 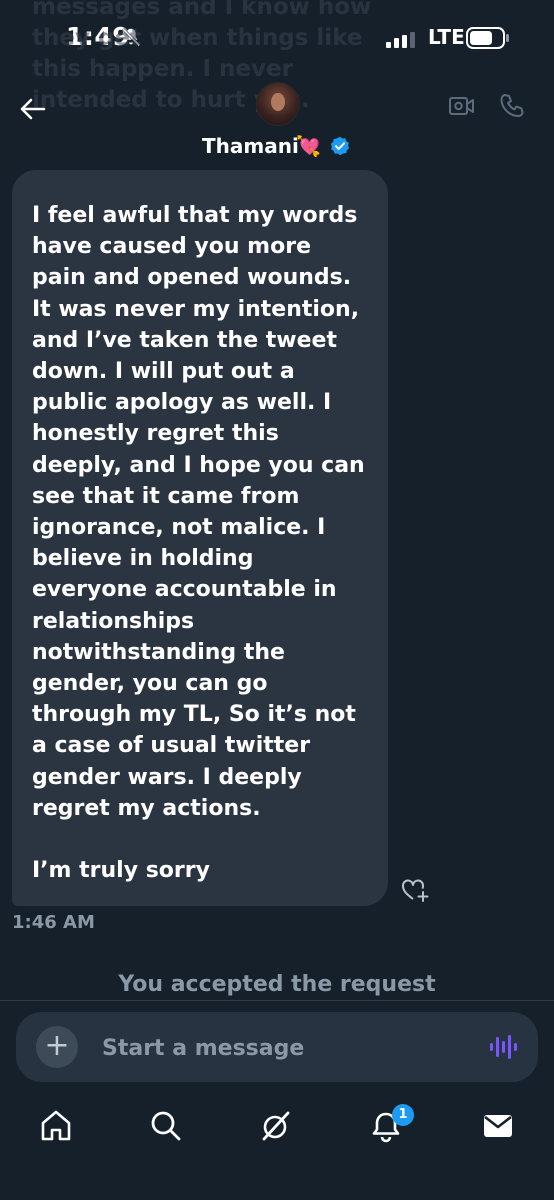 I want to click on home-icon, so click(x=56, y=1126).